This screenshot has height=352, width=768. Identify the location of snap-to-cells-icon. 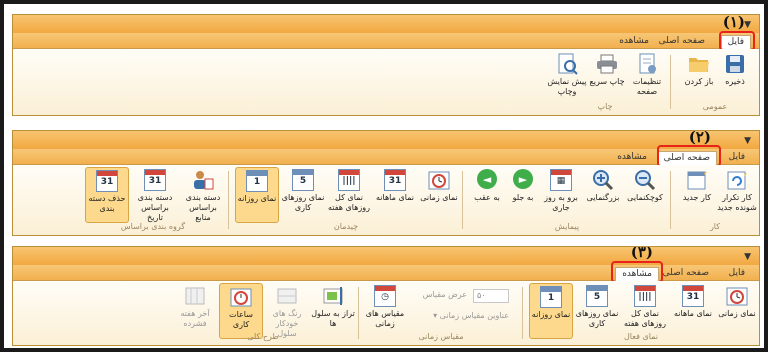
(333, 296).